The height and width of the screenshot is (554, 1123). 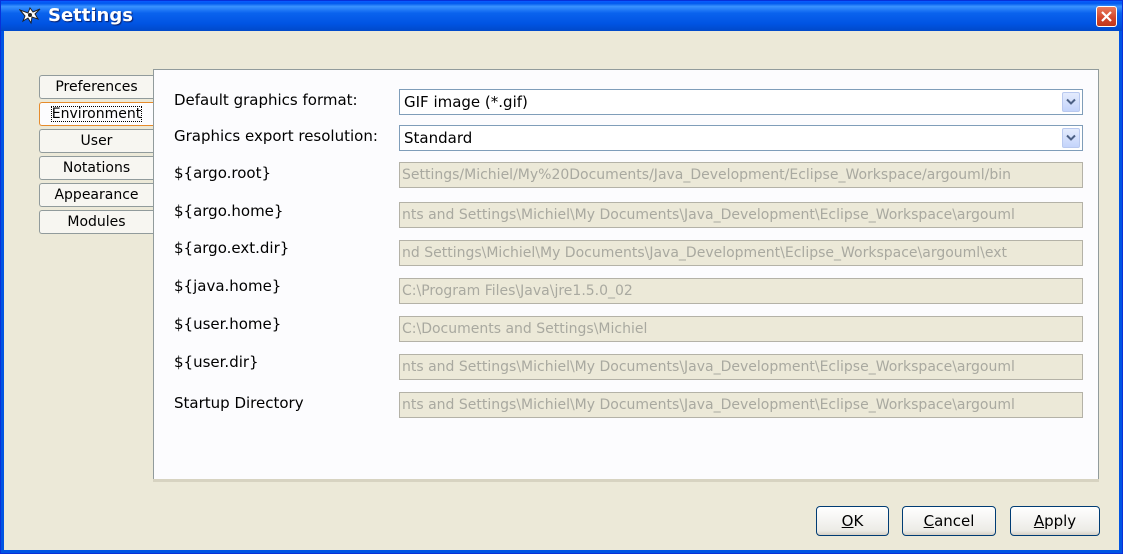 What do you see at coordinates (216, 362) in the screenshot?
I see `user-dir-label: ${user.dir}` at bounding box center [216, 362].